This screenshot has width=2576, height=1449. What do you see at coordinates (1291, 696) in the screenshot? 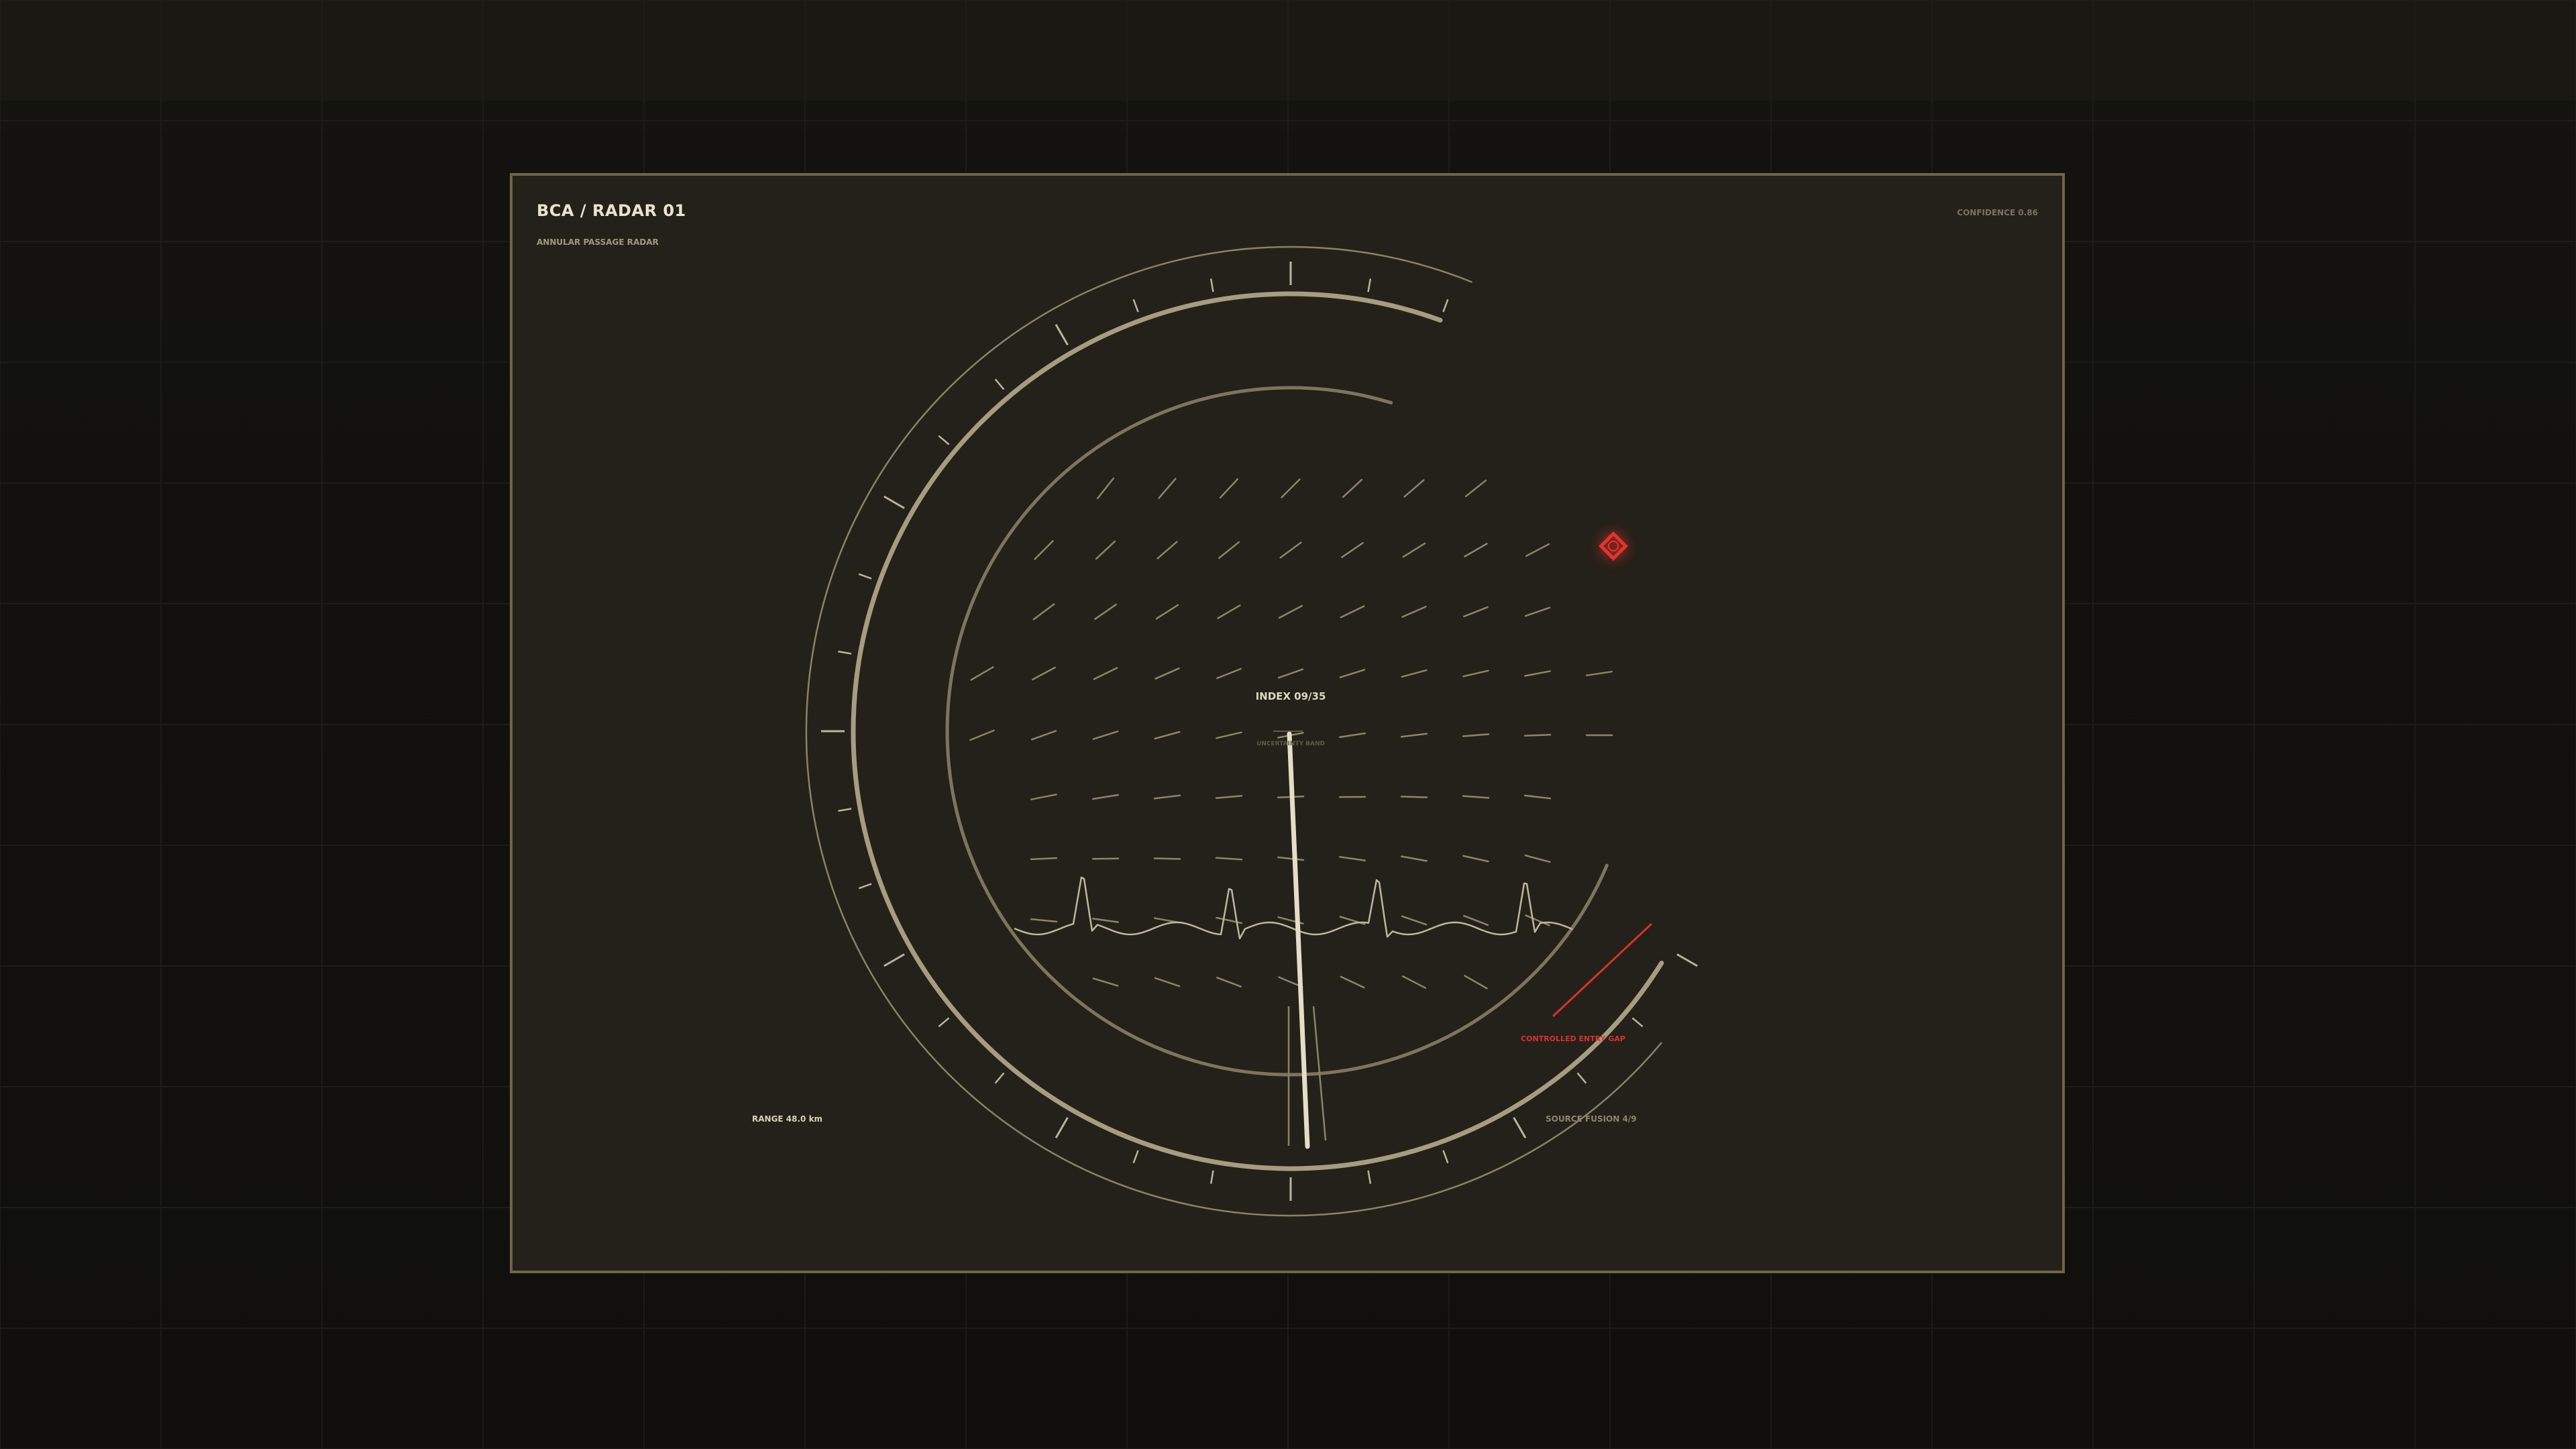
I see `index-label: INDEX 09/35` at bounding box center [1291, 696].